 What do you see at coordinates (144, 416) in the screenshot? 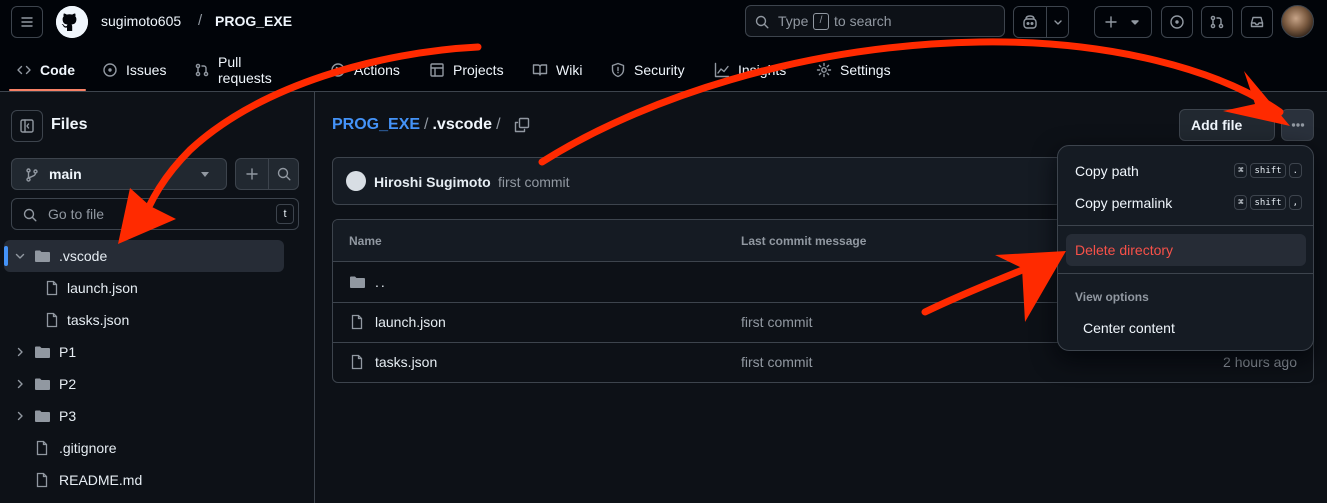
I see `tree-item-p3: P3` at bounding box center [144, 416].